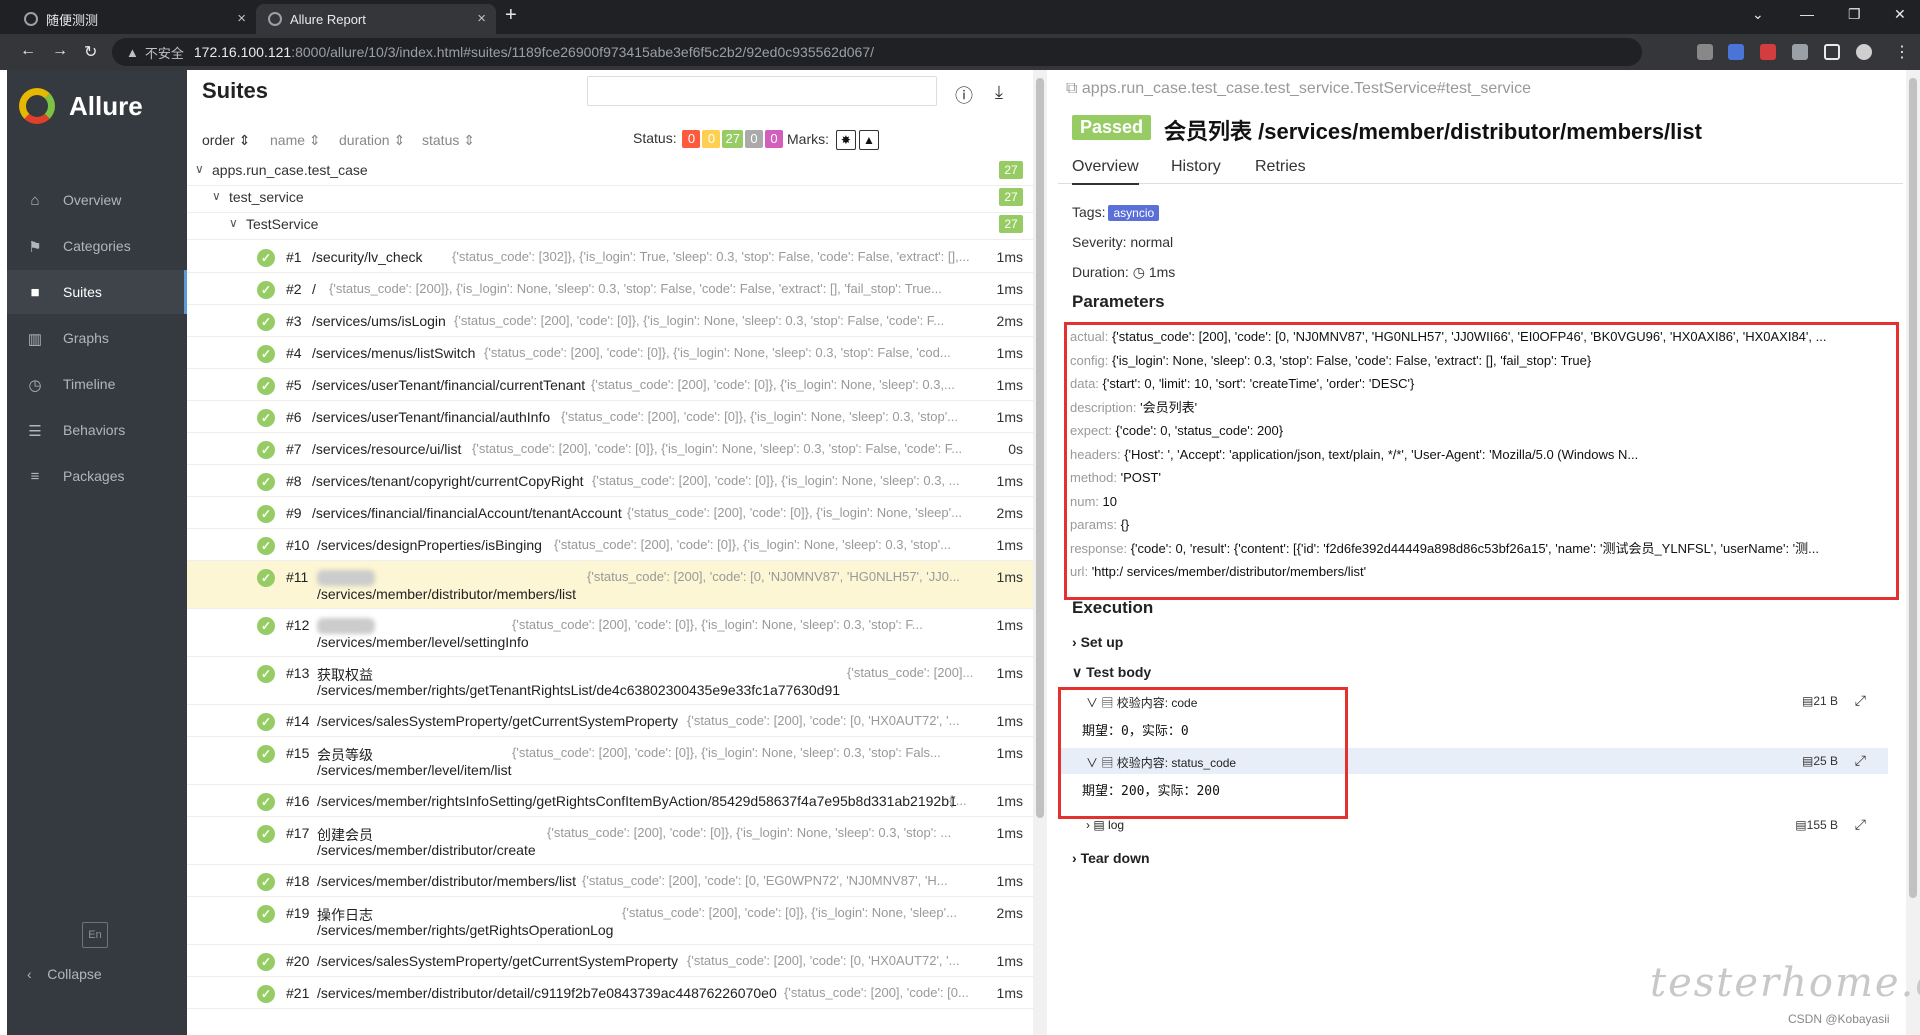 This screenshot has height=1035, width=1920. What do you see at coordinates (1097, 642) in the screenshot?
I see `setup-step: › Set up` at bounding box center [1097, 642].